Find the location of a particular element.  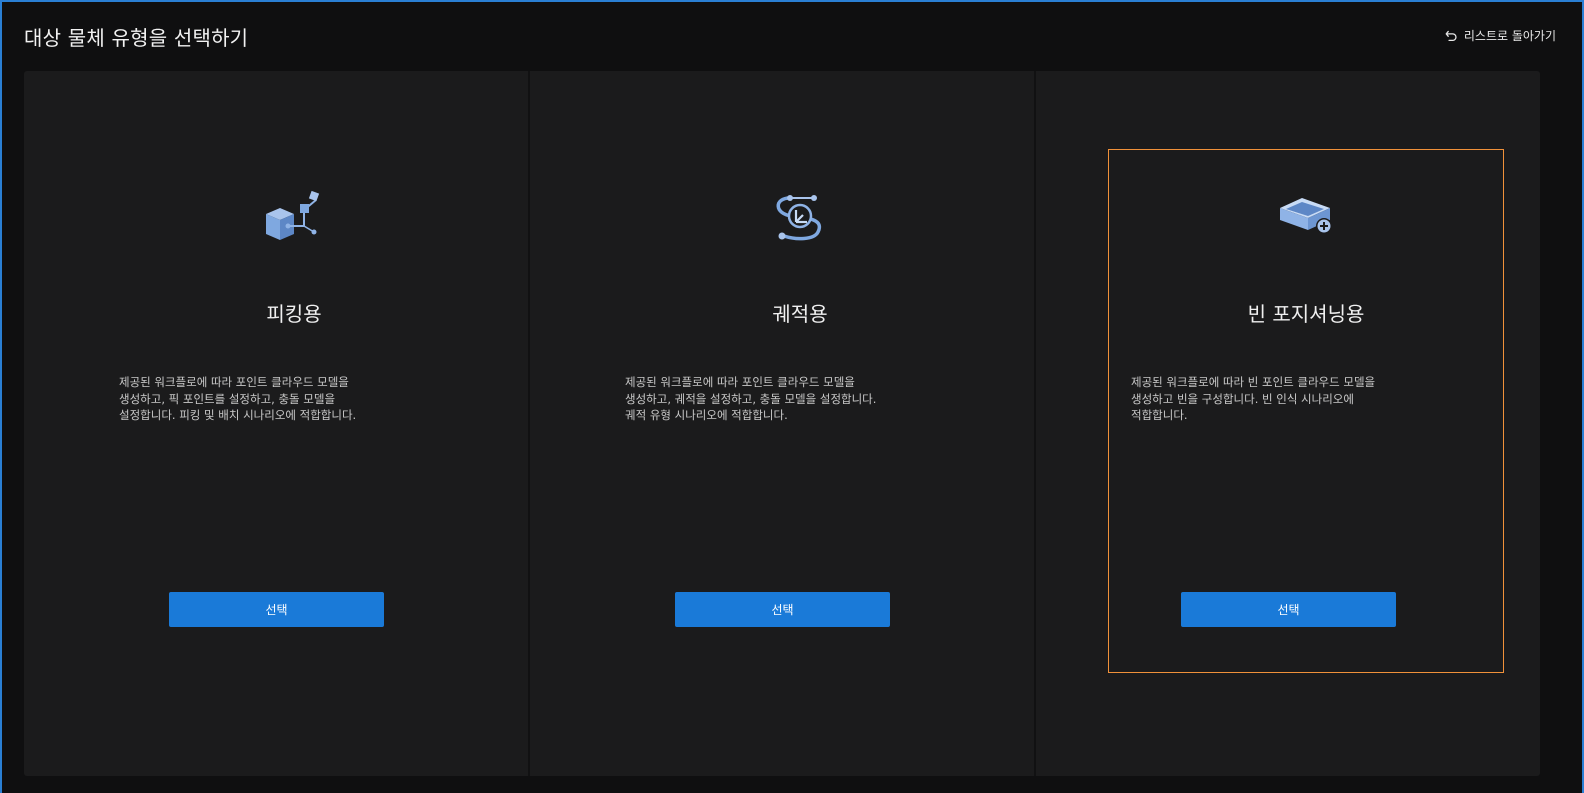

box-picking-icon is located at coordinates (293, 215).